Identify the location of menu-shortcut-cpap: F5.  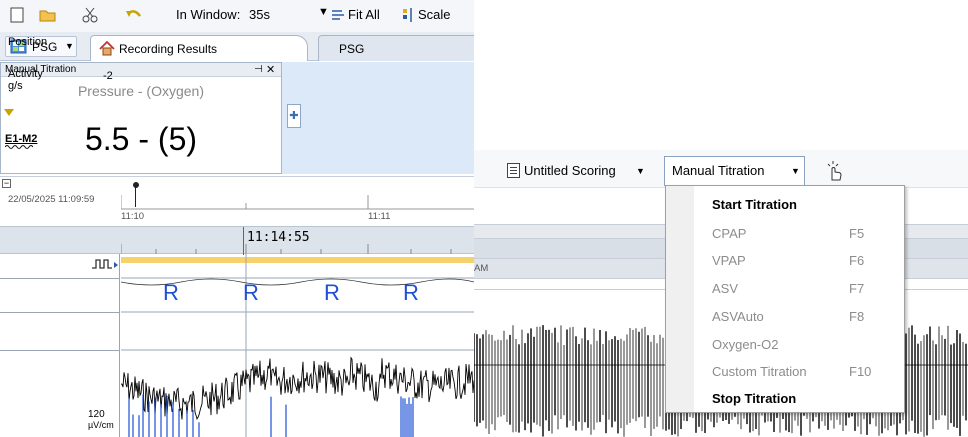
(857, 233).